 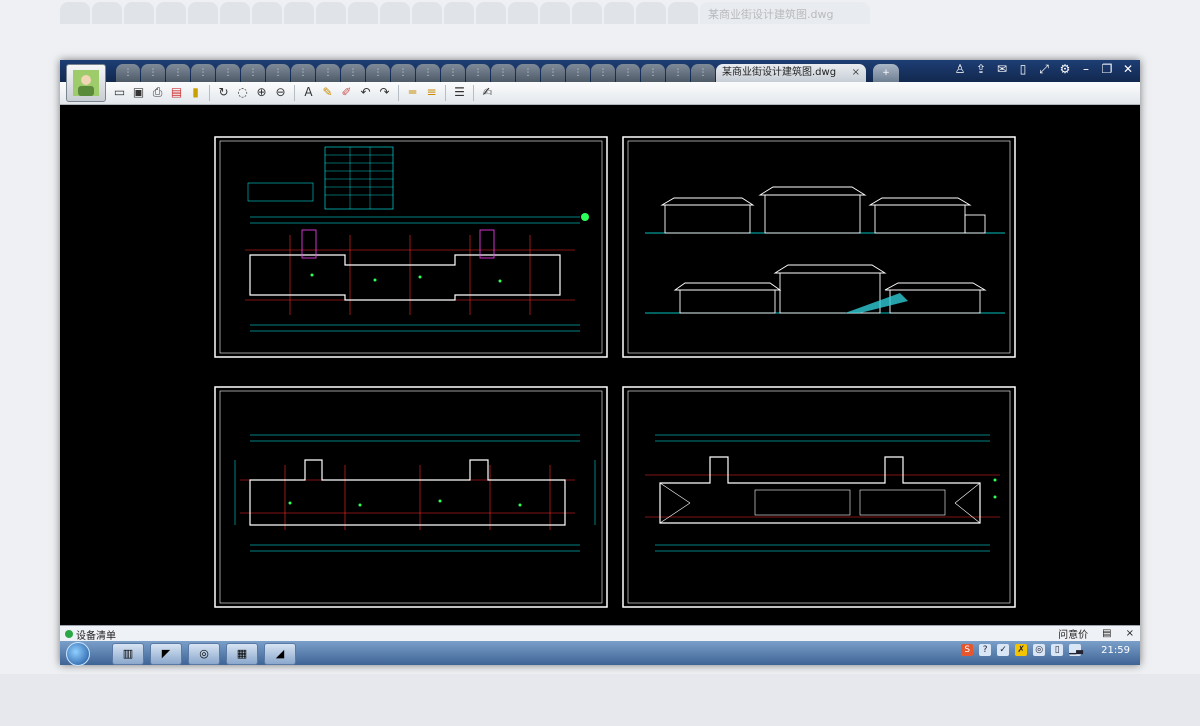 I want to click on user-icon: ♙, so click(x=960, y=69).